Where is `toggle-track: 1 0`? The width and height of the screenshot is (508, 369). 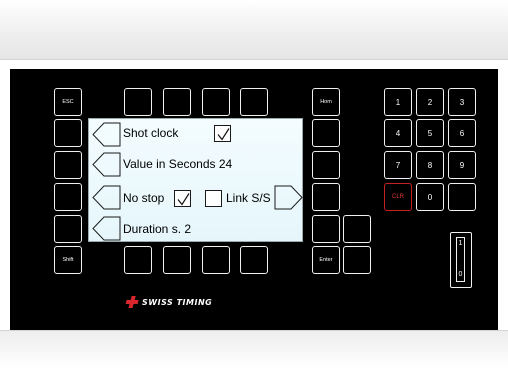 toggle-track: 1 0 is located at coordinates (460, 259).